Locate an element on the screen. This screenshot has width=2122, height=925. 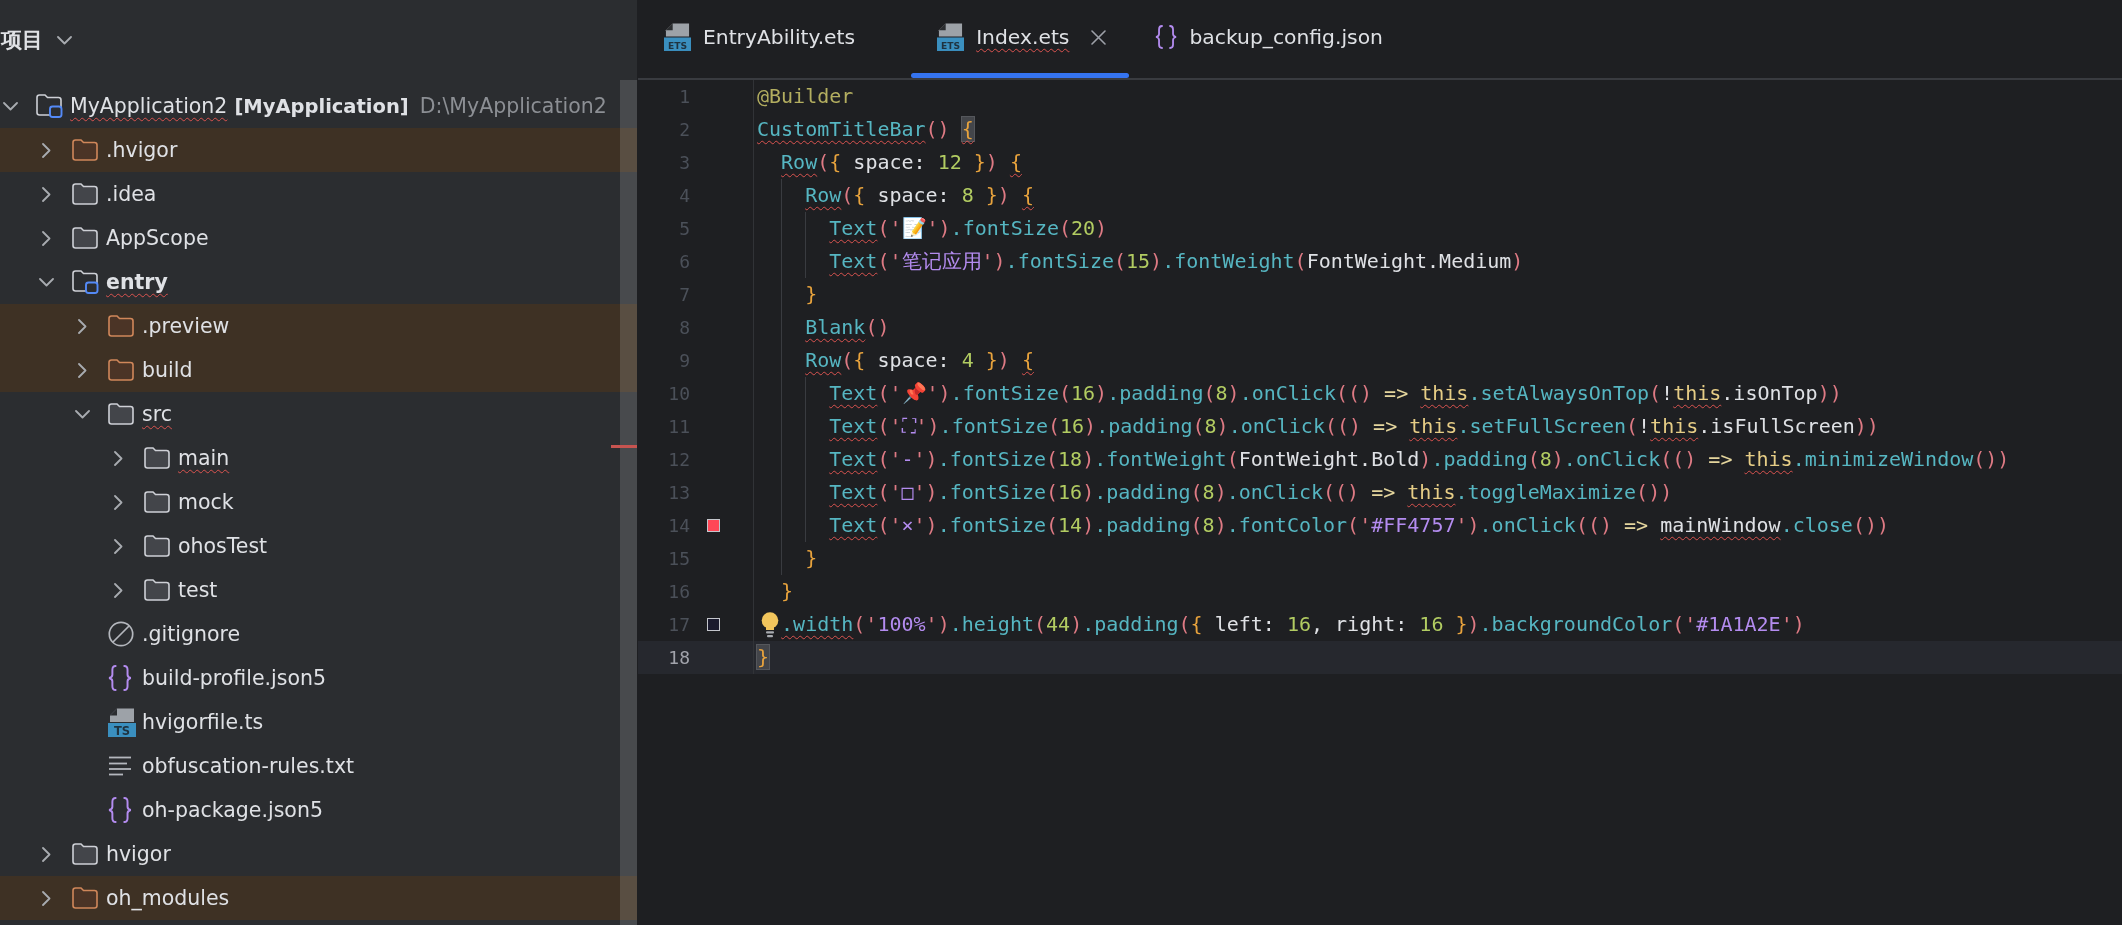
tree-item: .hvigor is located at coordinates (318, 150).